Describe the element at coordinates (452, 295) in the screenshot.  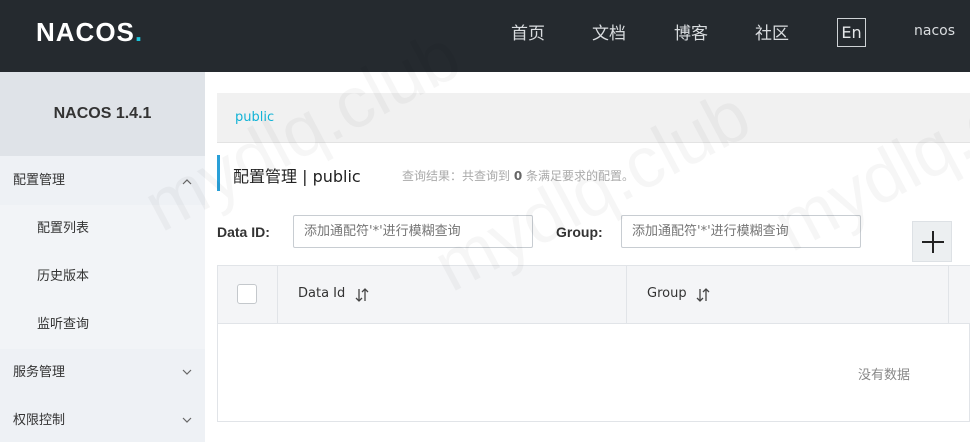
I see `column-header-dataid: Data Id` at that location.